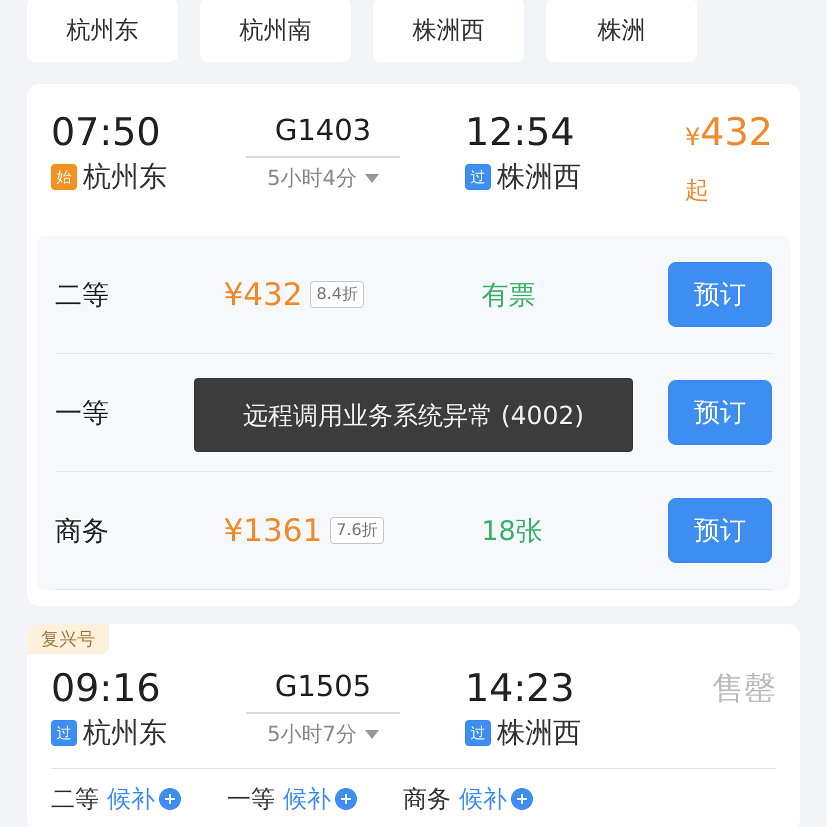 Image resolution: width=827 pixels, height=827 pixels. Describe the element at coordinates (263, 294) in the screenshot. I see `seat-price: ¥432` at that location.